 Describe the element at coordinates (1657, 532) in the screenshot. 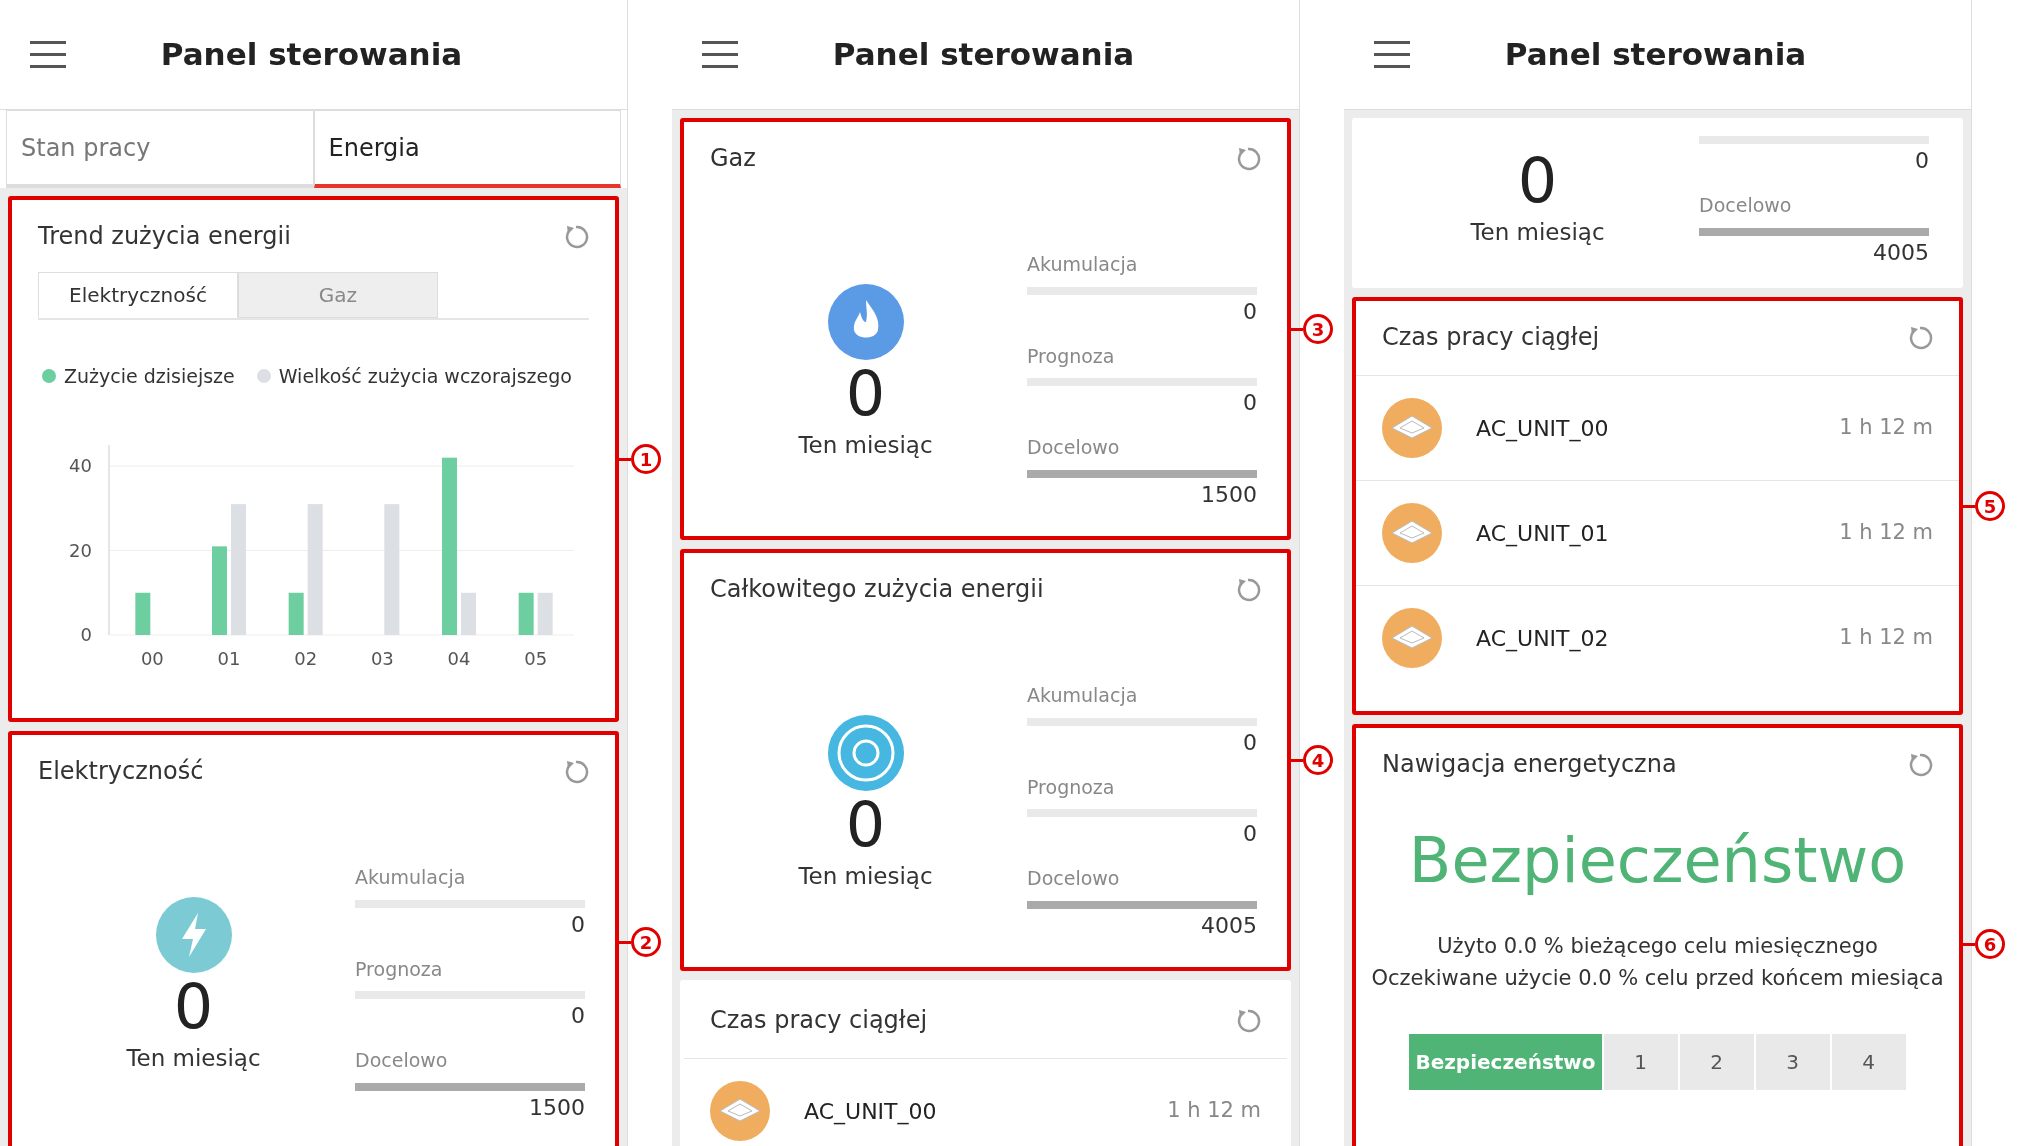

I see `list-item: AC_UNIT_01 1 h 12 m` at that location.